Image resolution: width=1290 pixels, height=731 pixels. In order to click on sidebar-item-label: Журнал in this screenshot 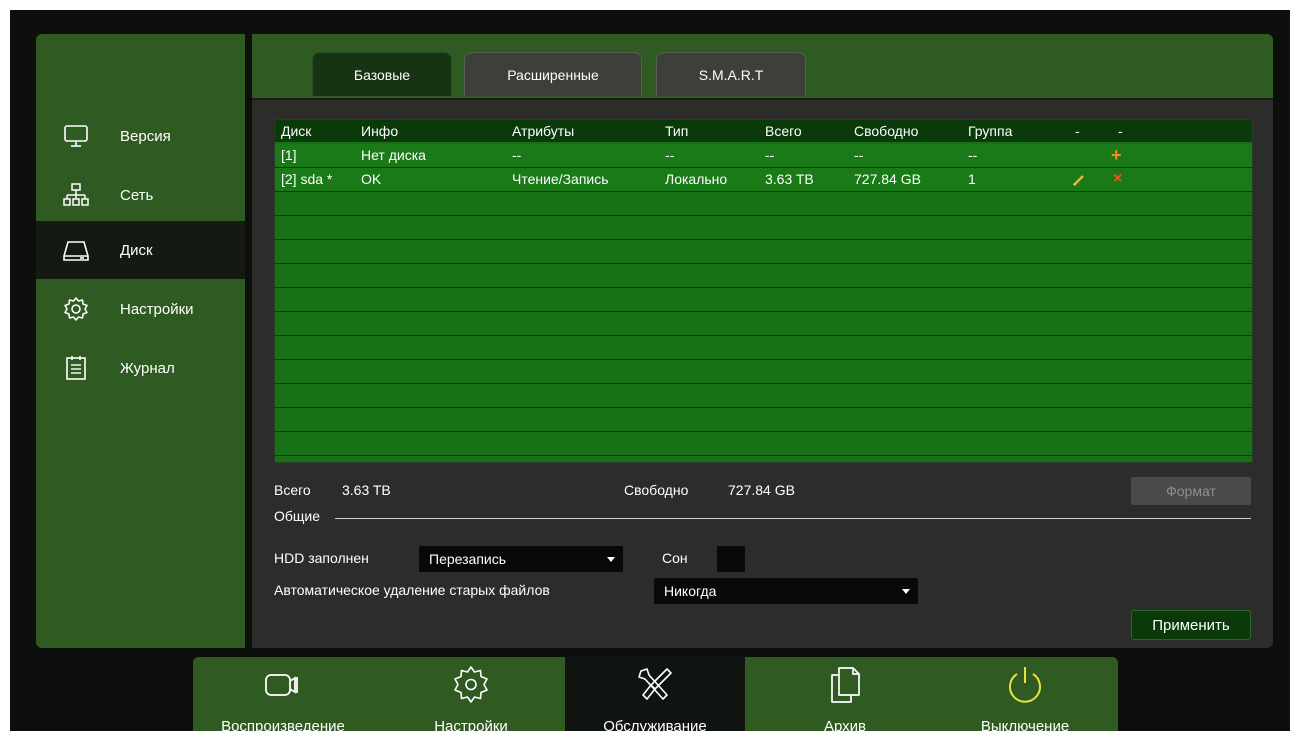, I will do `click(147, 368)`.